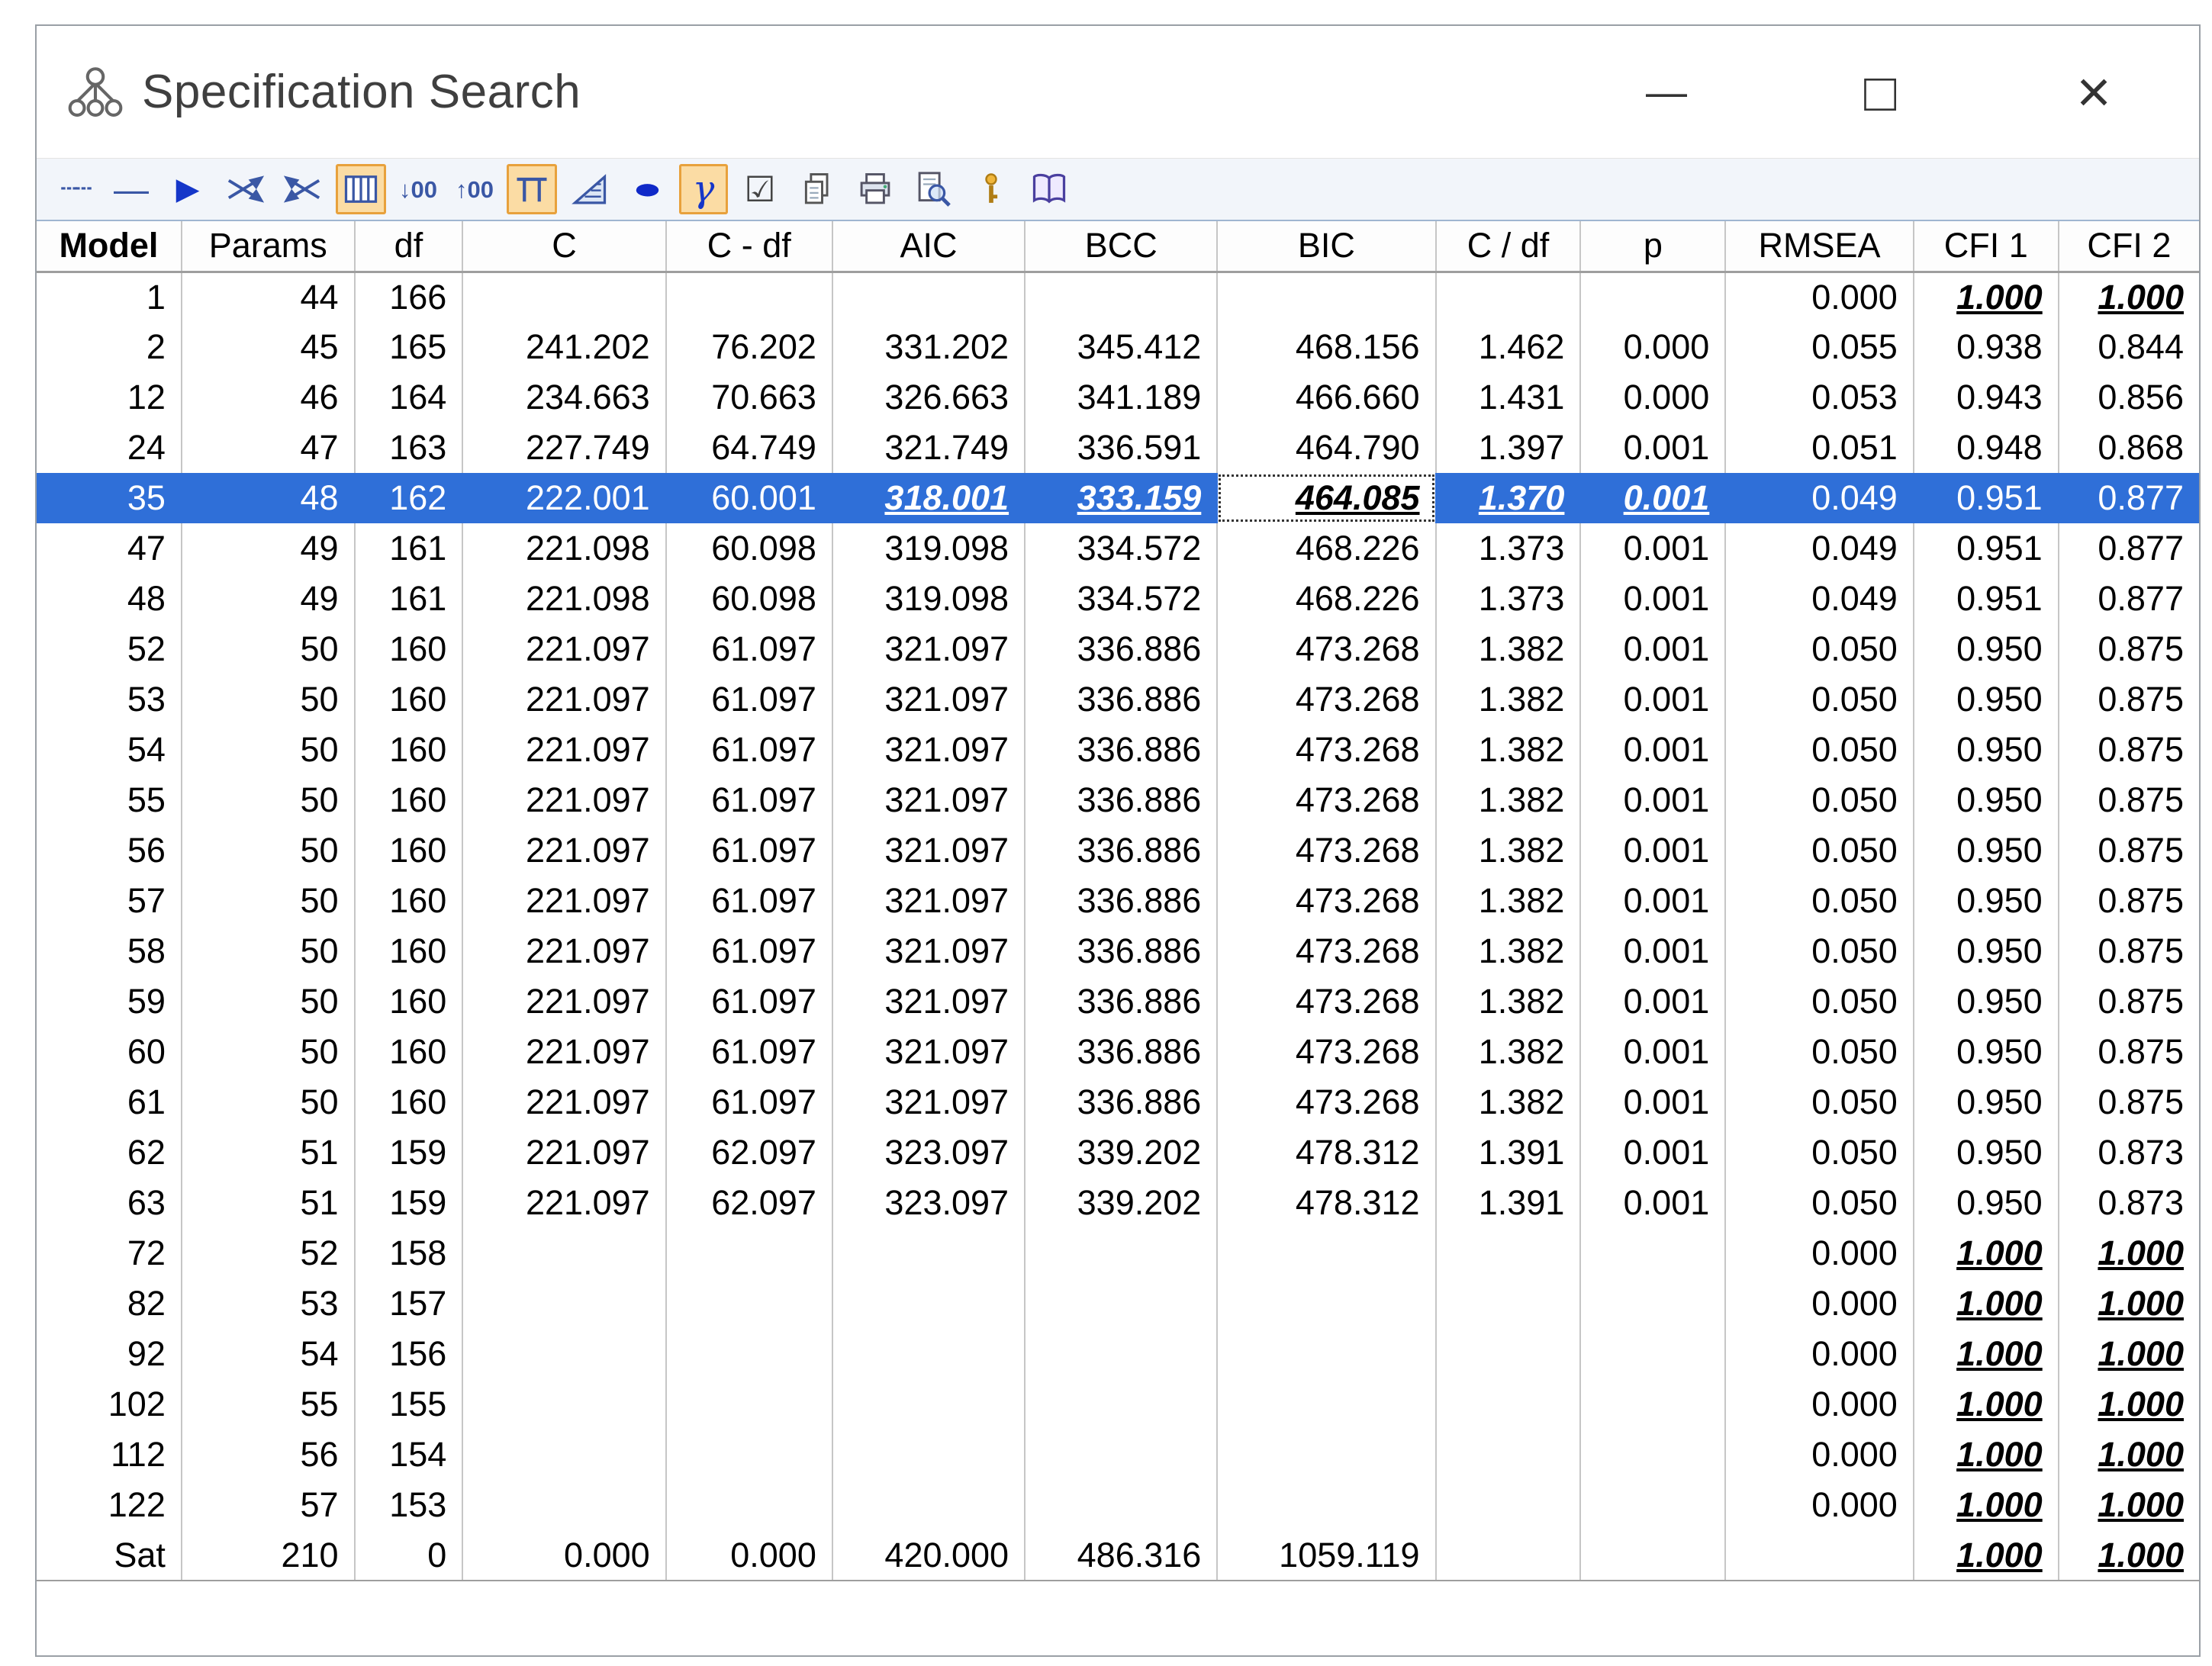  I want to click on cell-params: 57, so click(267, 1505).